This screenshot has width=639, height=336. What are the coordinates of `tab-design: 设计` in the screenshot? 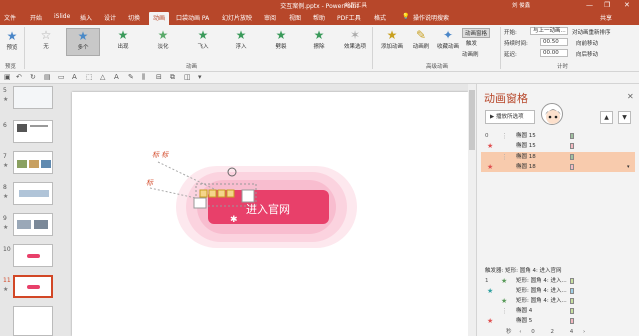 It's located at (110, 17).